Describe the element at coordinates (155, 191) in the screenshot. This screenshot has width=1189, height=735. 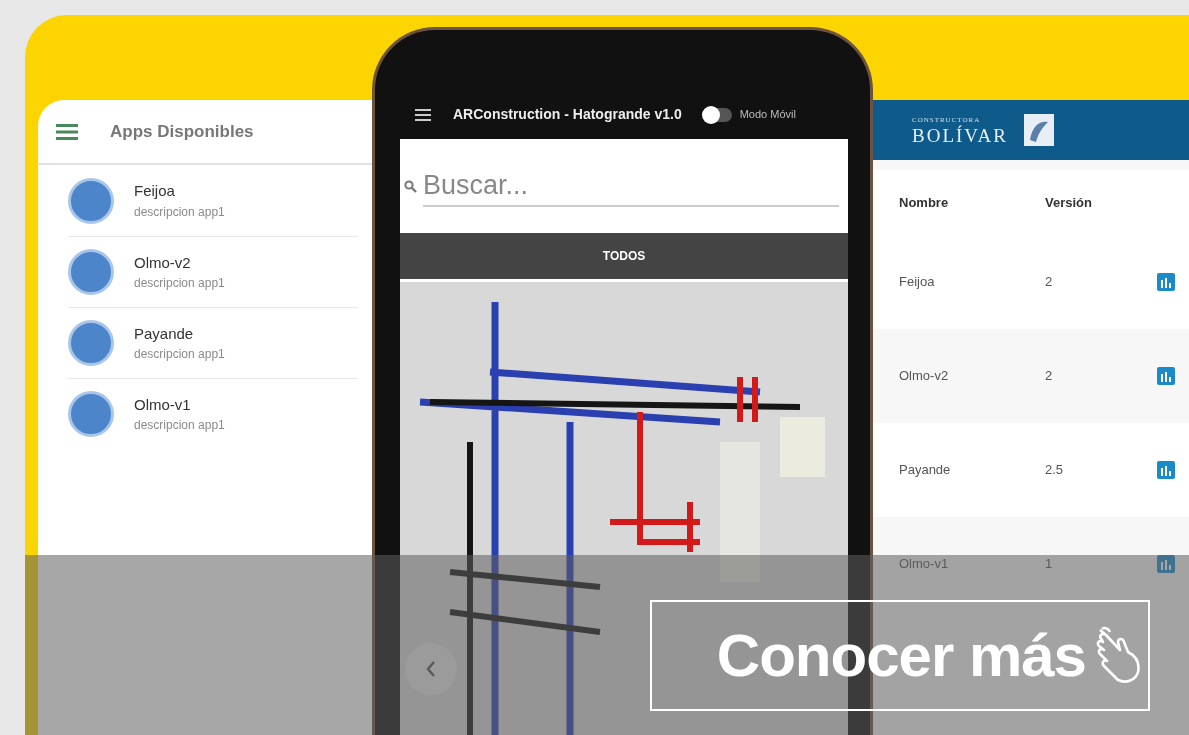
I see `app-name: Feijoa` at that location.